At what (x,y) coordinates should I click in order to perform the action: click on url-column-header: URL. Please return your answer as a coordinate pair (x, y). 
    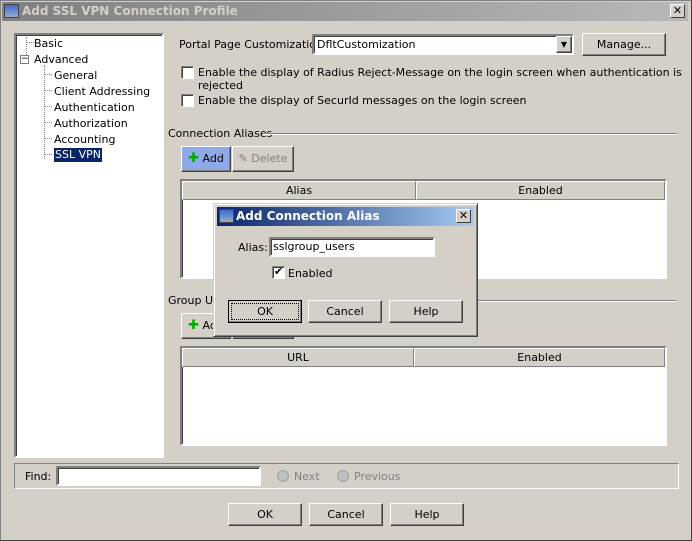
    Looking at the image, I should click on (298, 357).